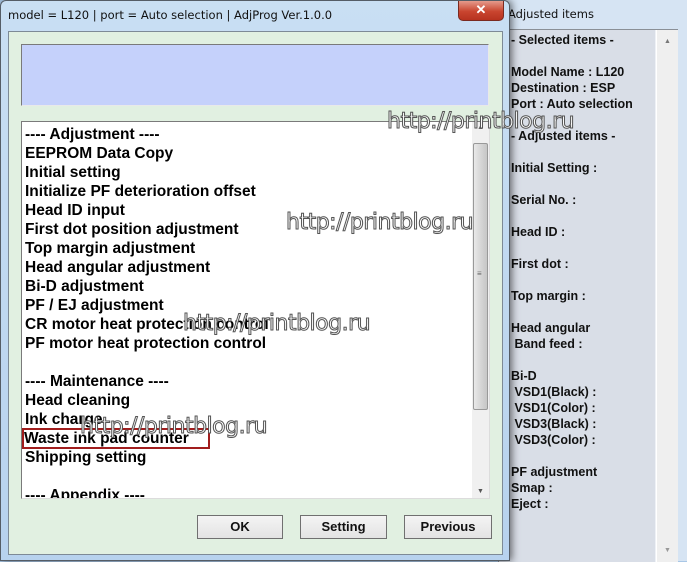  I want to click on adjusted-items-line: Eject :, so click(530, 504).